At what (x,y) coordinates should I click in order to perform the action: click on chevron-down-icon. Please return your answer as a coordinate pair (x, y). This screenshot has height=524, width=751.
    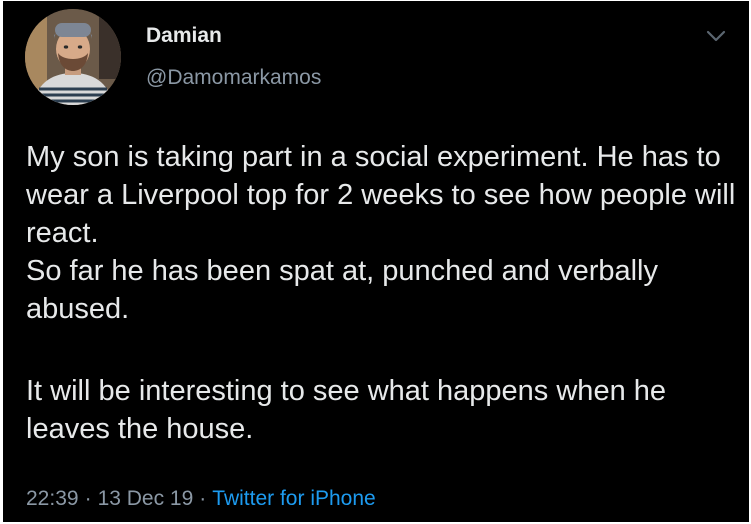
    Looking at the image, I should click on (716, 36).